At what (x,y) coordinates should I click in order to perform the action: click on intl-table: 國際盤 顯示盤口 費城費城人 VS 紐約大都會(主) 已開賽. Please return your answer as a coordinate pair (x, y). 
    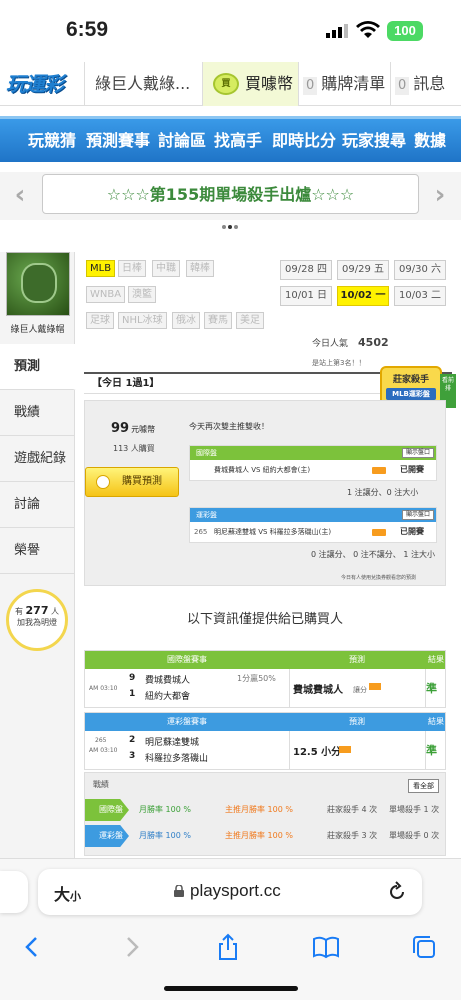
    Looking at the image, I should click on (313, 463).